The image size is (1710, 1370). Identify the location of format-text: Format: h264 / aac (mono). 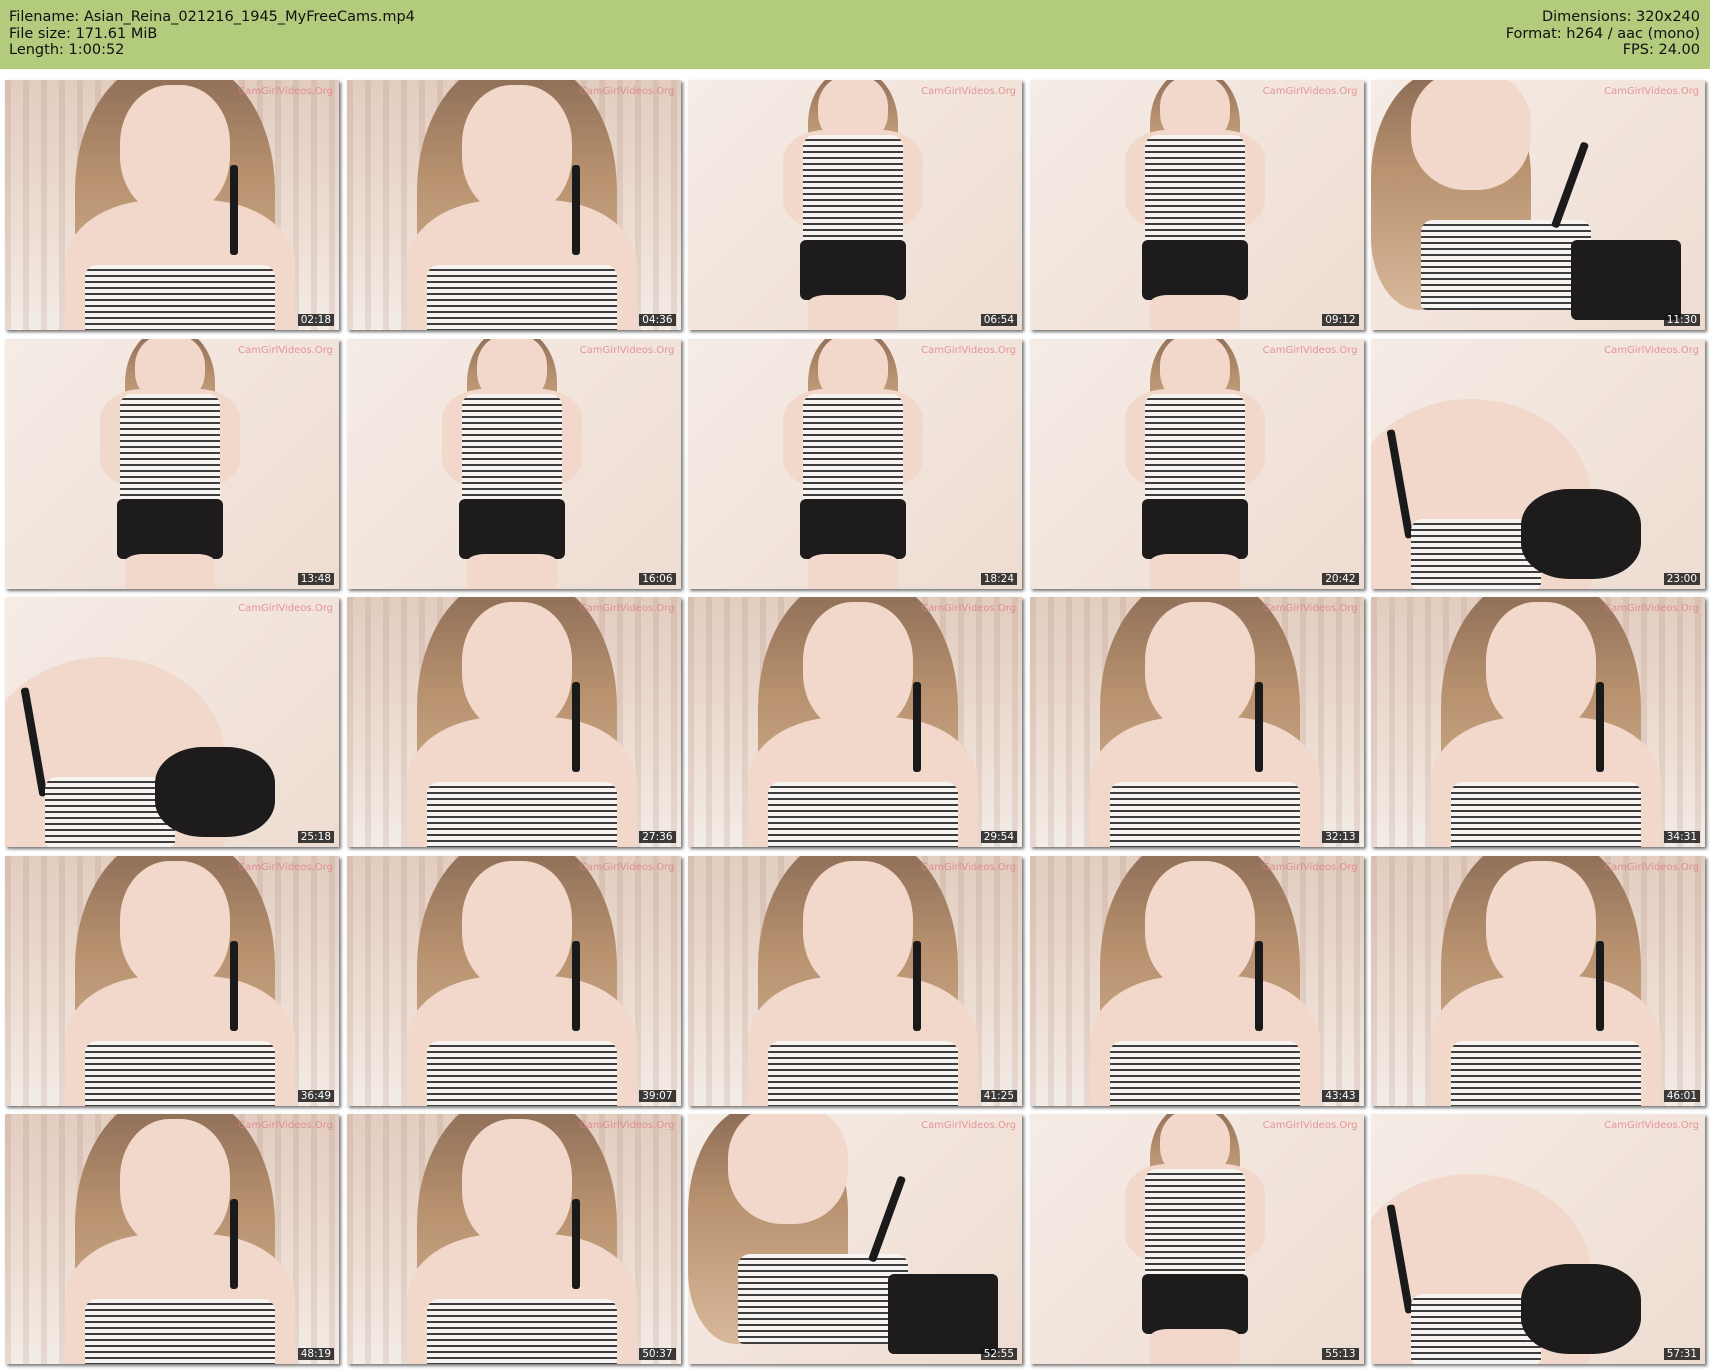
(1602, 33).